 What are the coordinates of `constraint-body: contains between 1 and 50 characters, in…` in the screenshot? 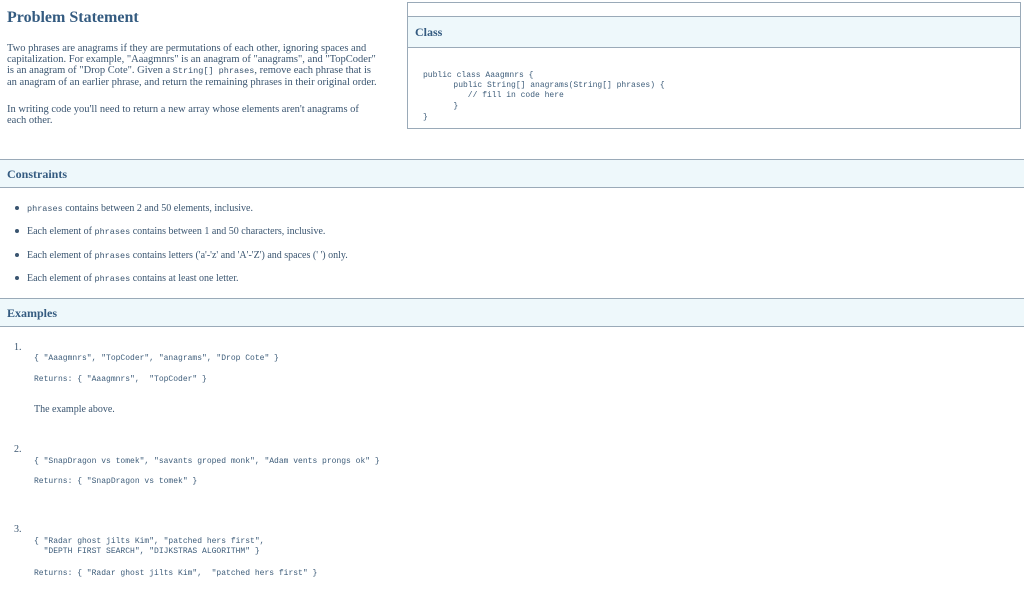 It's located at (228, 231).